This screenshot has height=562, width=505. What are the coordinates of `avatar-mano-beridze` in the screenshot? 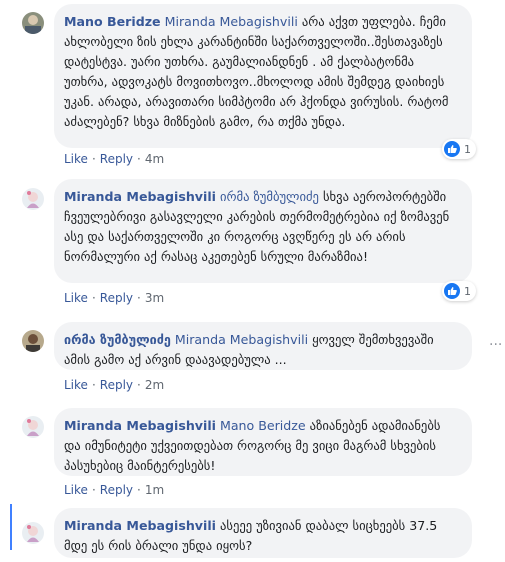 It's located at (33, 23).